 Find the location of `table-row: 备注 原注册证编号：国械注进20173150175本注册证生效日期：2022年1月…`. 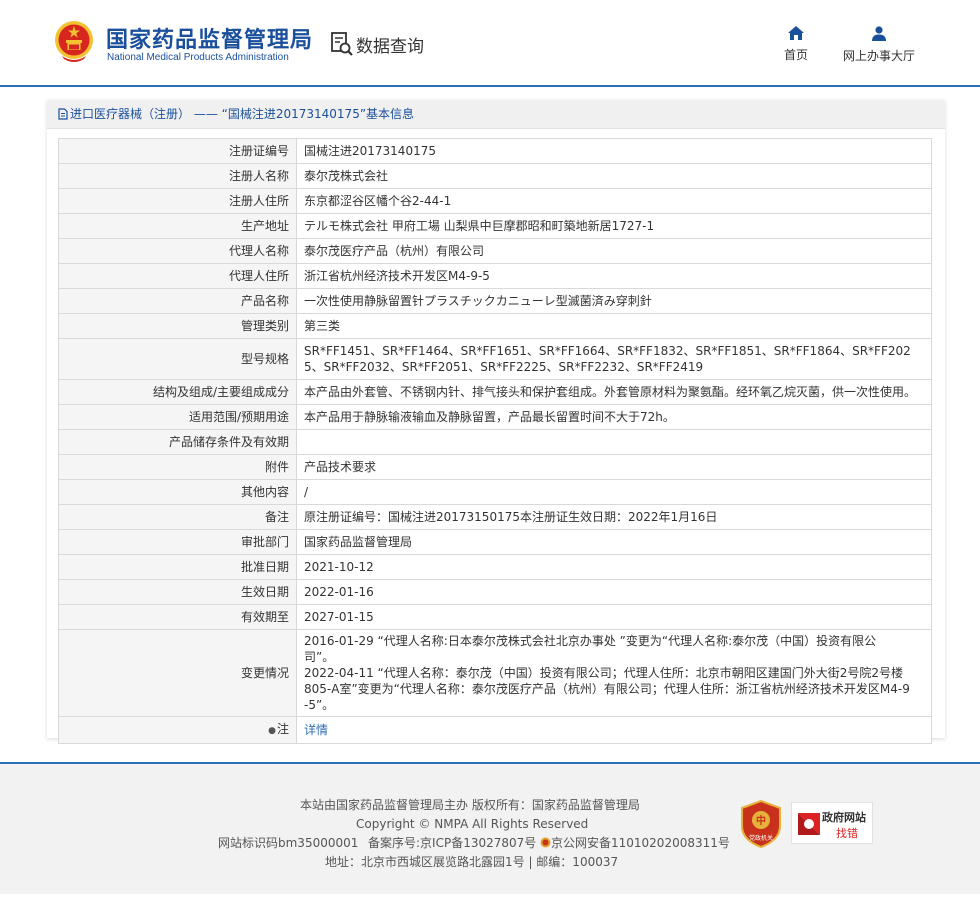

table-row: 备注 原注册证编号：国械注进20173150175本注册证生效日期：2022年1月… is located at coordinates (495, 517).